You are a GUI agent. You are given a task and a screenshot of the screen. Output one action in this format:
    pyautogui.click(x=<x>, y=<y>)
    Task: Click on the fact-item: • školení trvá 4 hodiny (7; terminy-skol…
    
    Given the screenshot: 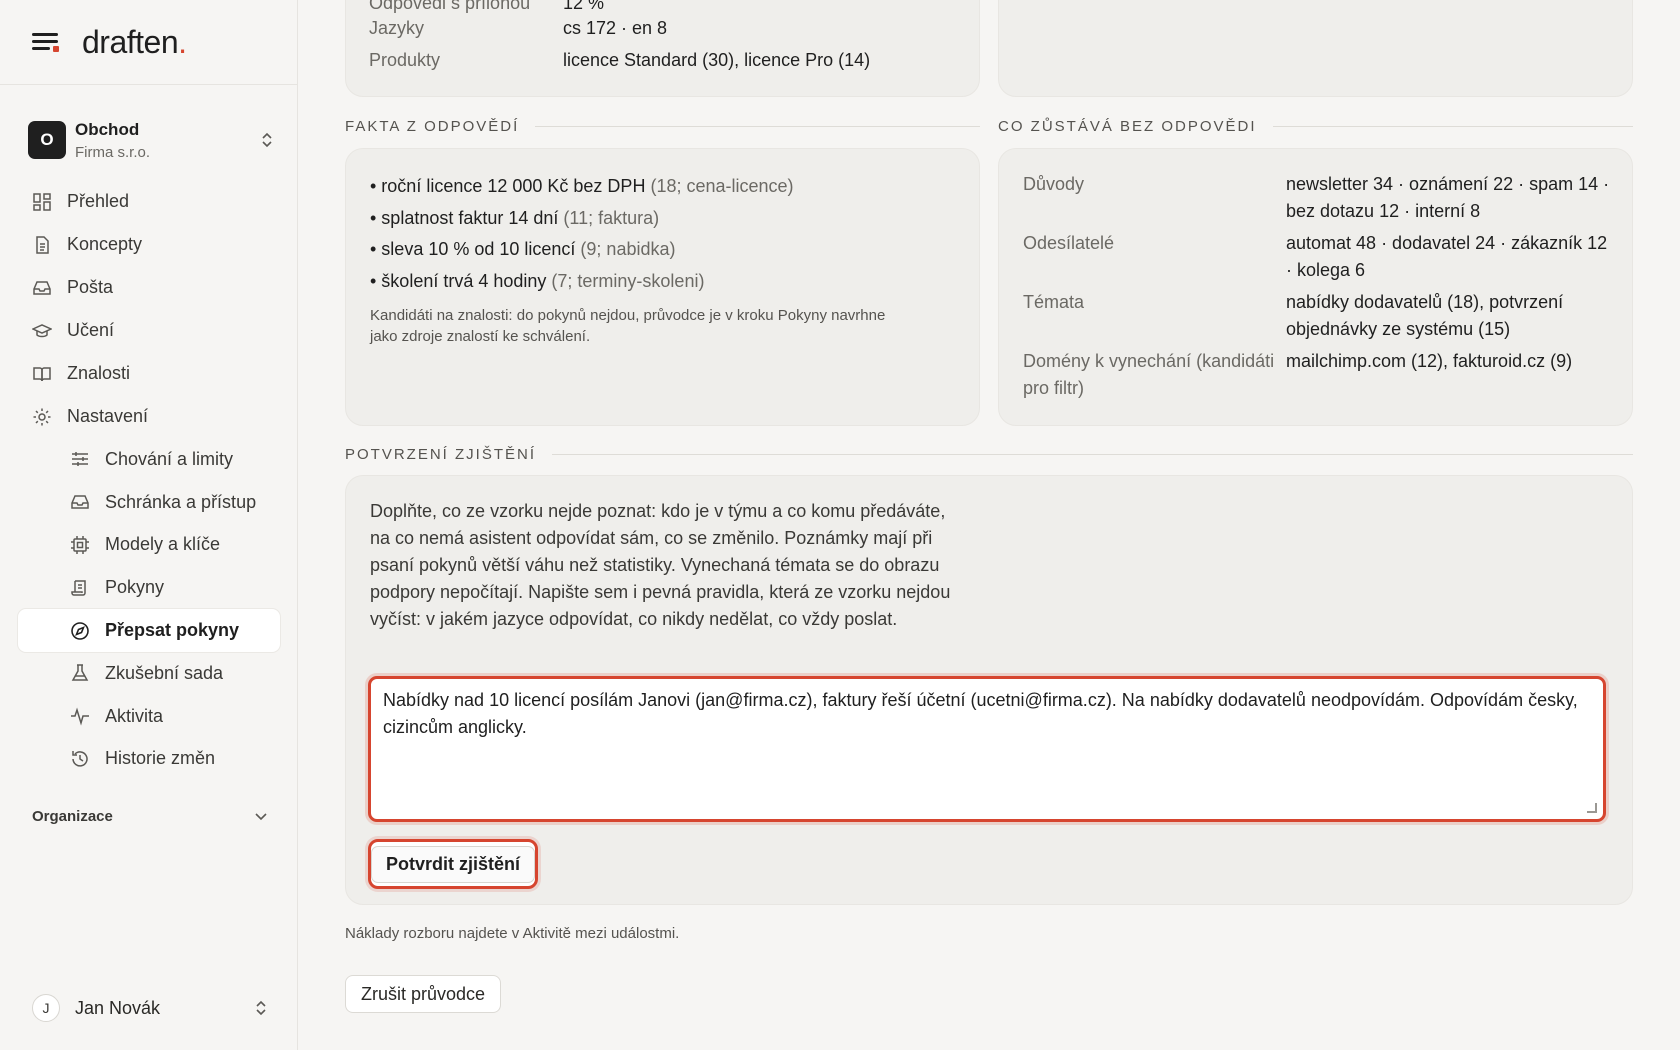 What is the action you would take?
    pyautogui.click(x=537, y=280)
    